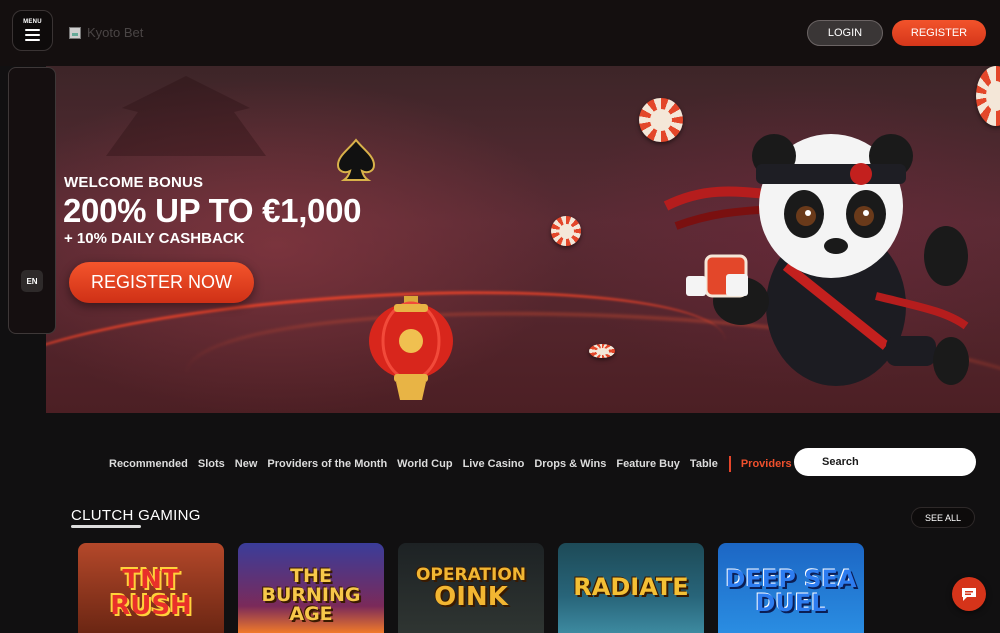  What do you see at coordinates (494, 464) in the screenshot?
I see `tab-live-casino: Live Casino` at bounding box center [494, 464].